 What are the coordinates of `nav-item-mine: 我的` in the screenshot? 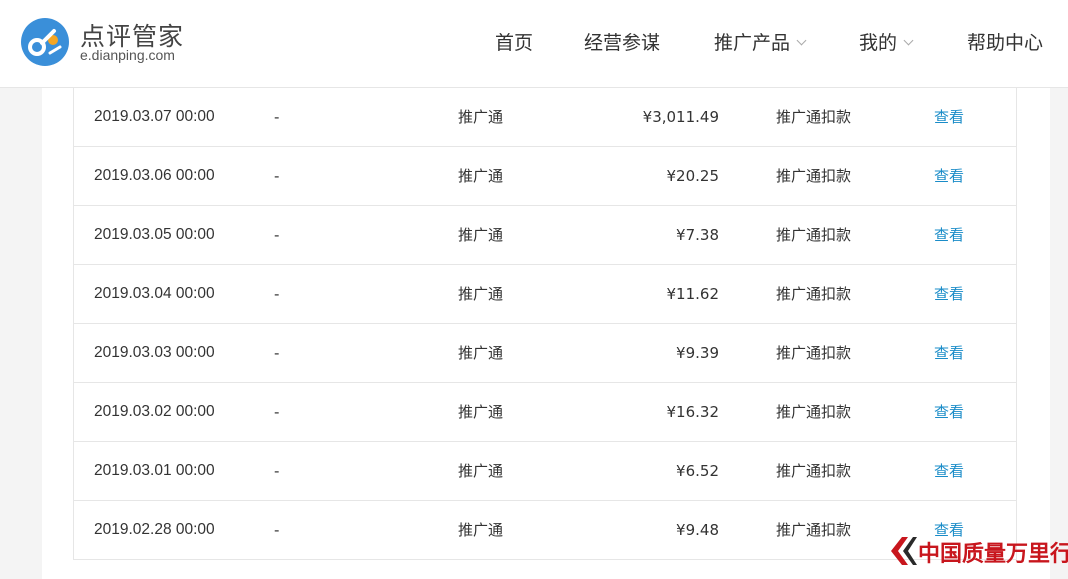 It's located at (886, 41).